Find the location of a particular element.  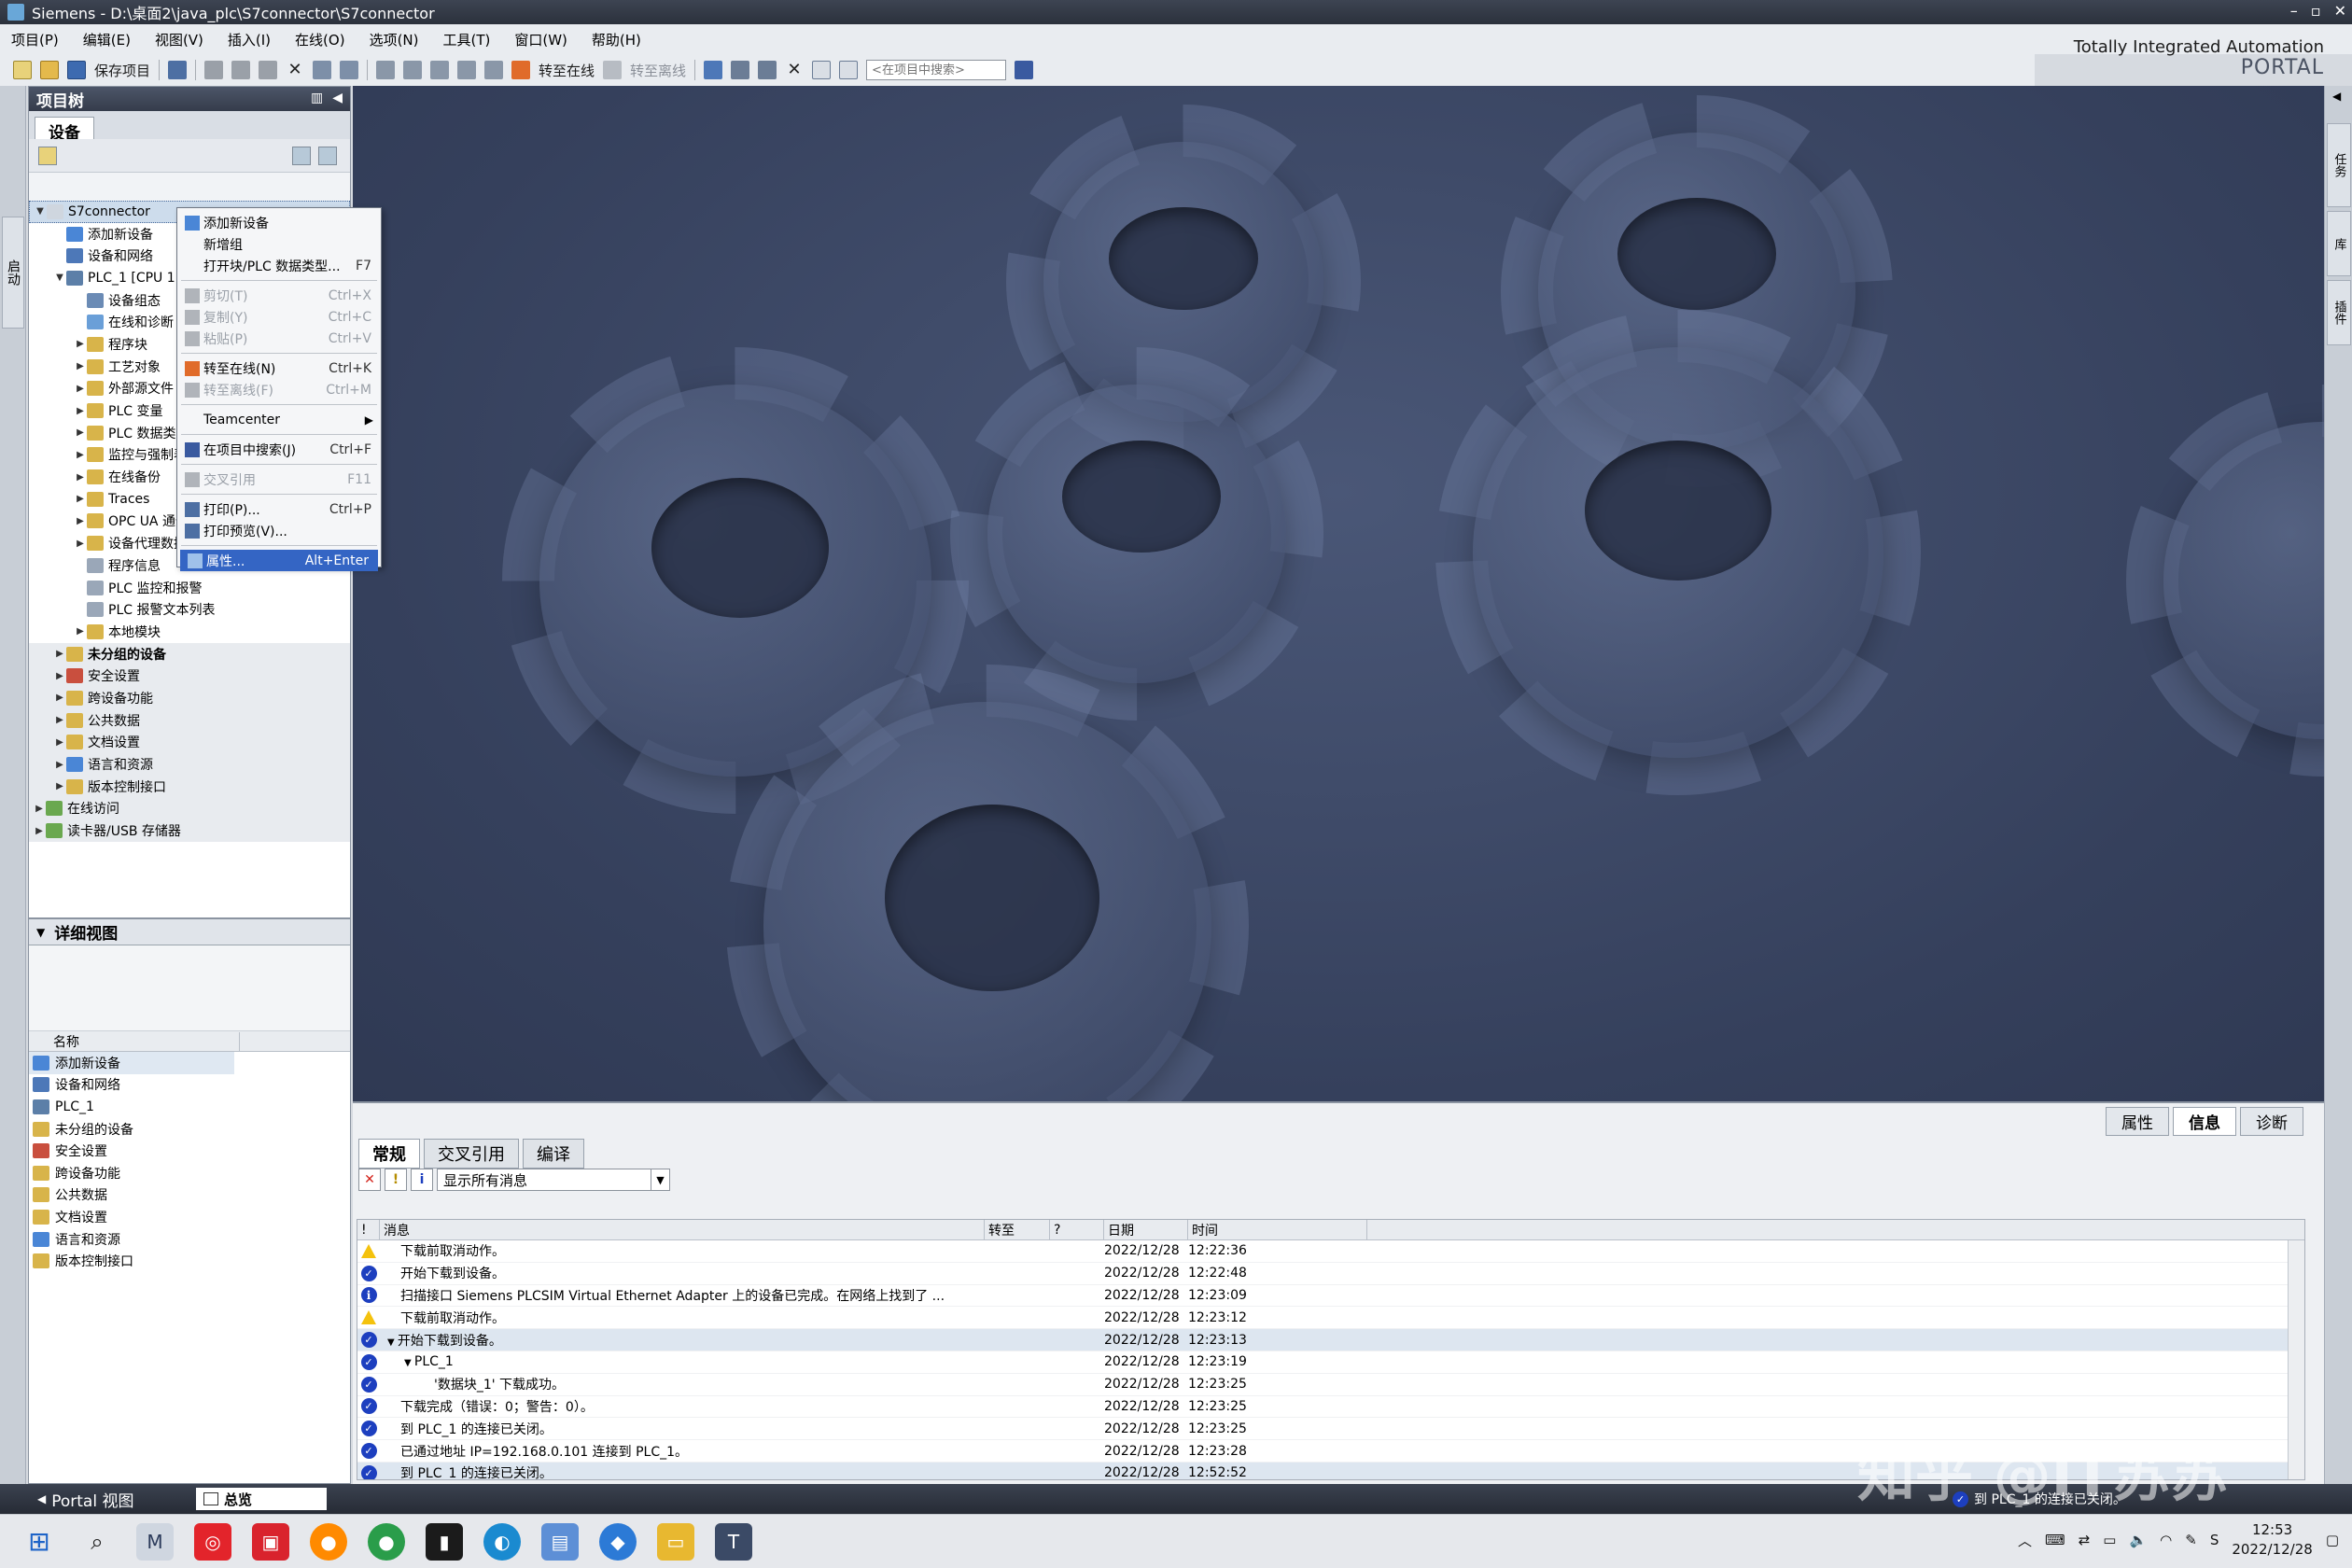

open-project-icon is located at coordinates (49, 70).